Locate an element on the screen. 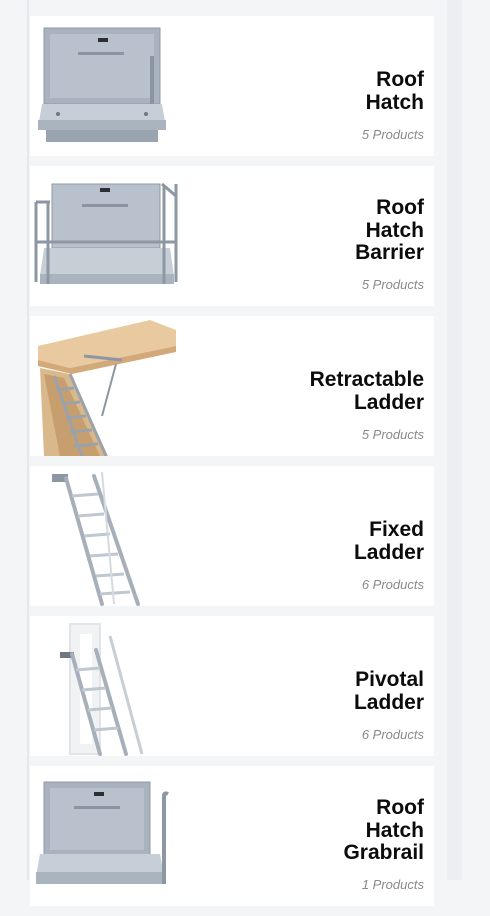 The height and width of the screenshot is (916, 490). roof-hatch-grabrail-image is located at coordinates (110, 836).